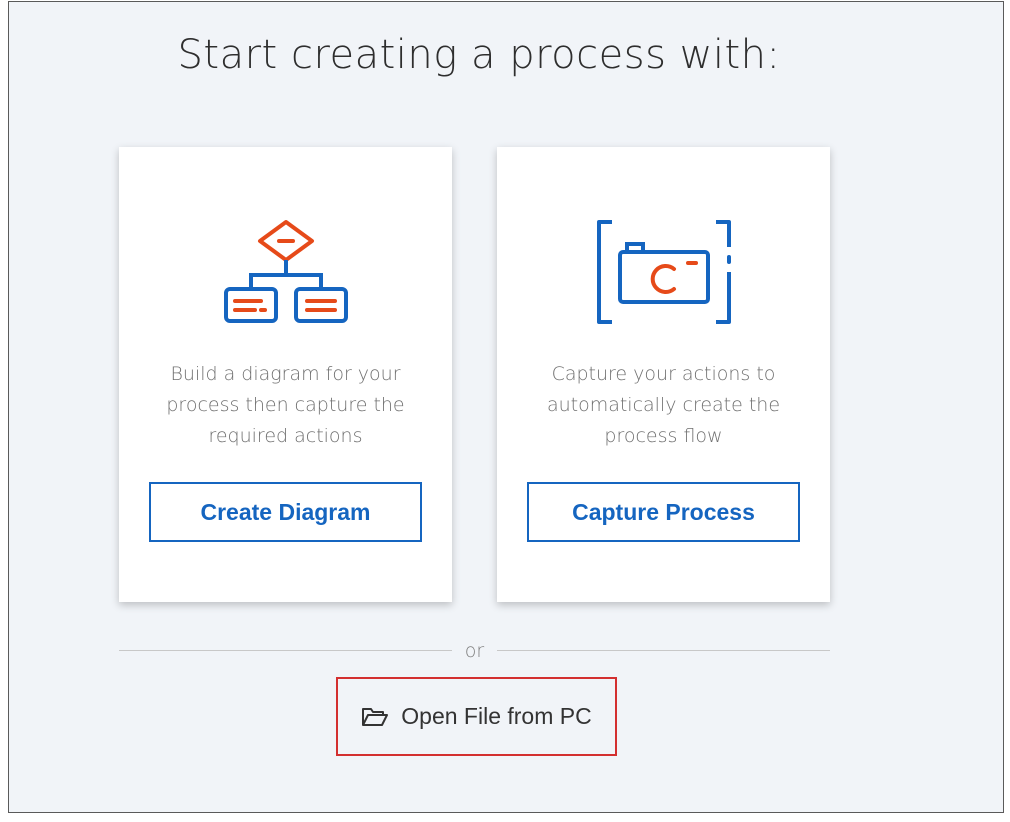 Image resolution: width=1010 pixels, height=822 pixels. What do you see at coordinates (479, 55) in the screenshot?
I see `page-title: Start creating a process with:` at bounding box center [479, 55].